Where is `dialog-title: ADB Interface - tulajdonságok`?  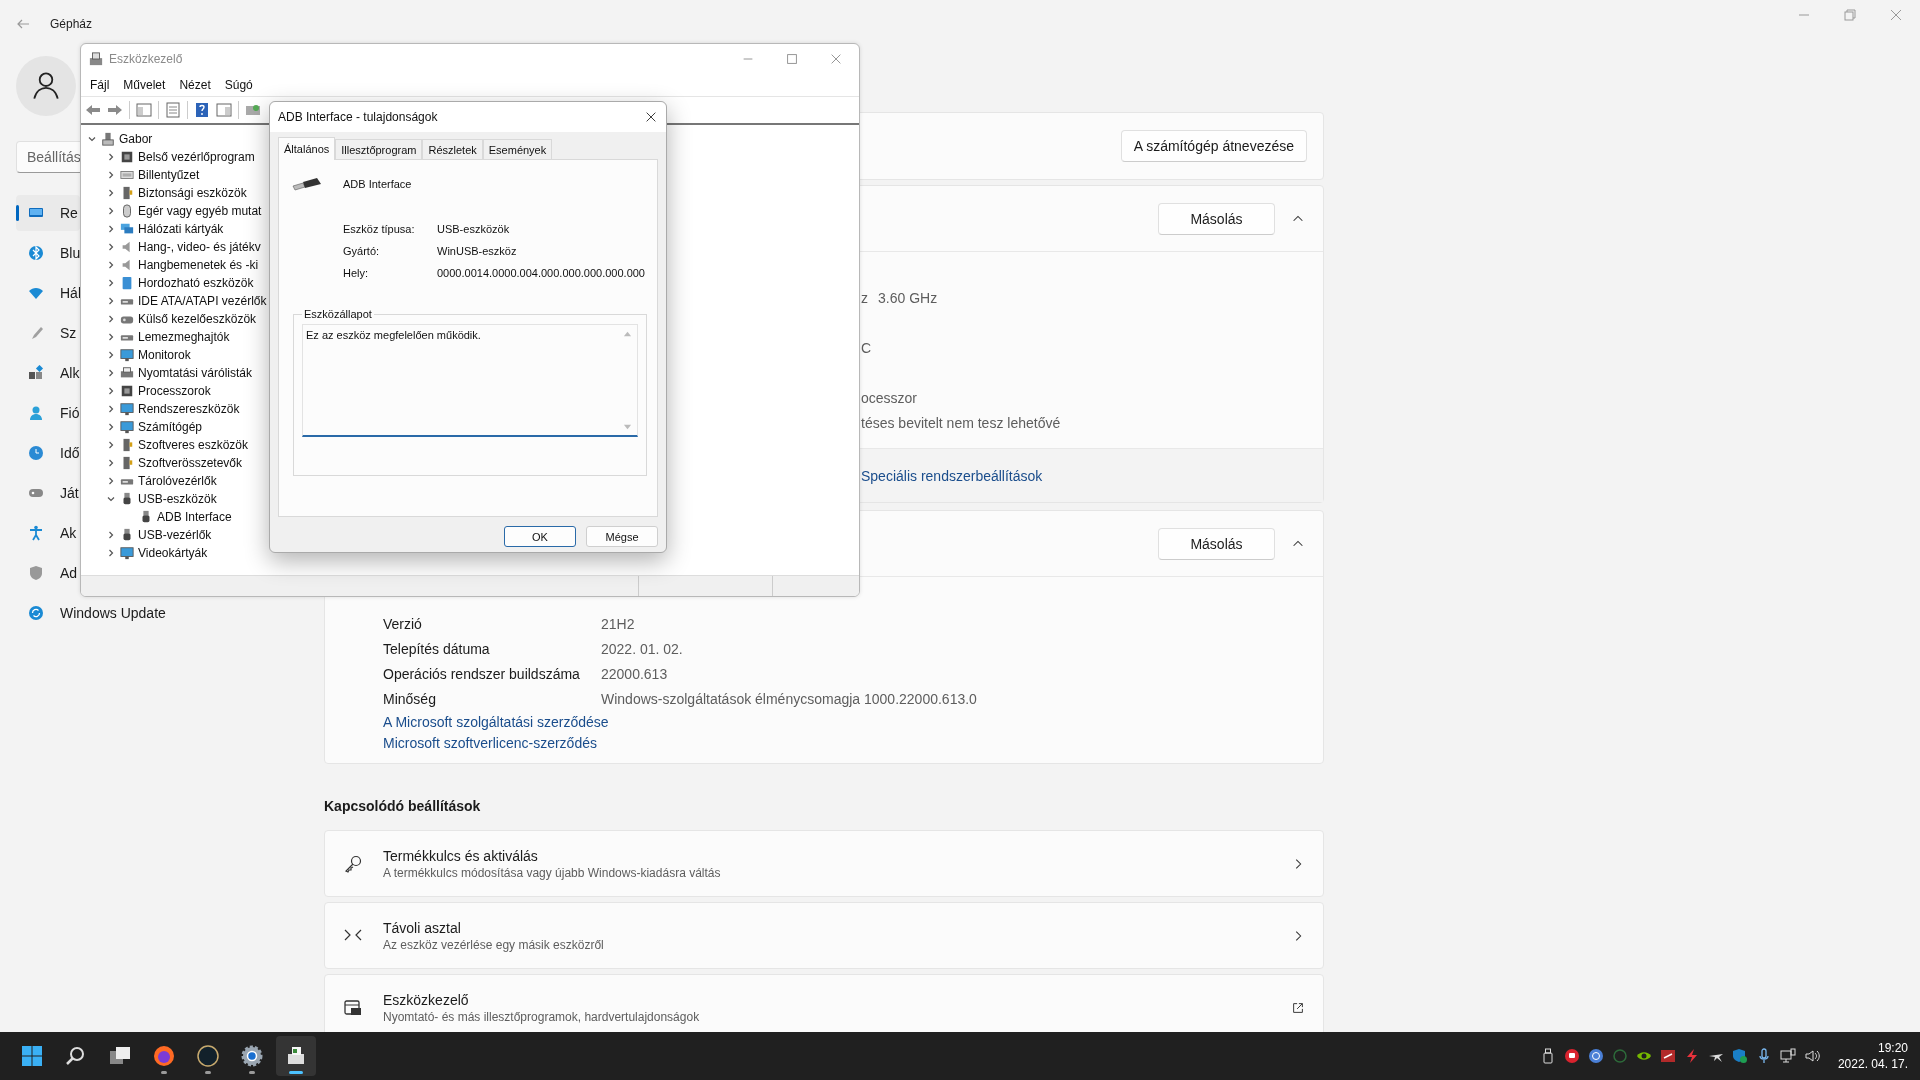 dialog-title: ADB Interface - tulajdonságok is located at coordinates (358, 117).